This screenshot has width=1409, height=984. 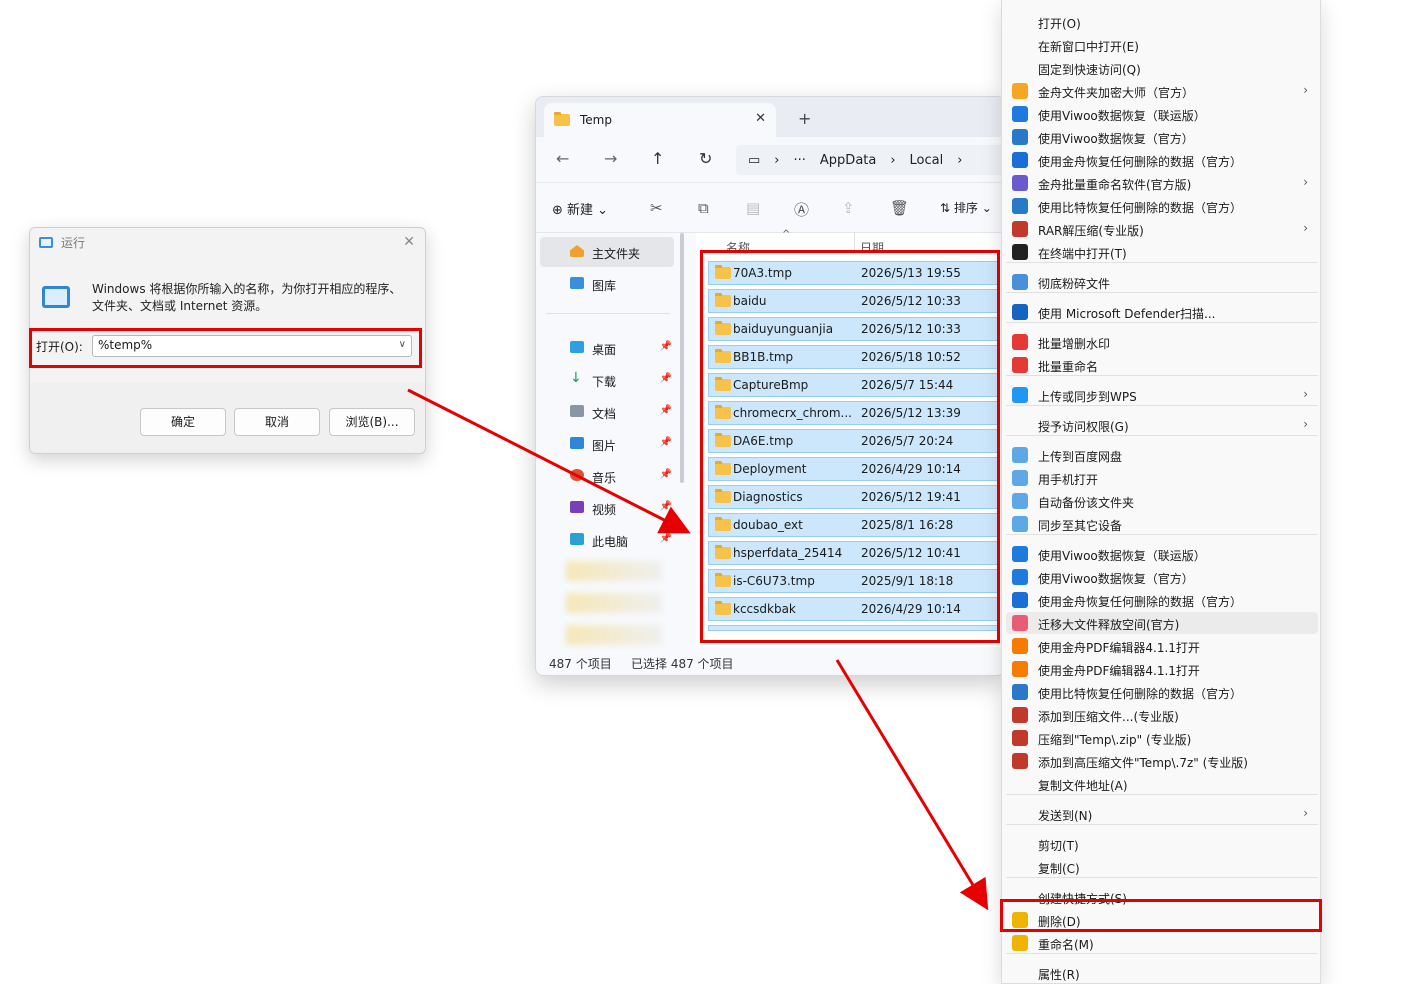 I want to click on arrow-run-to-explorer, so click(x=549, y=461).